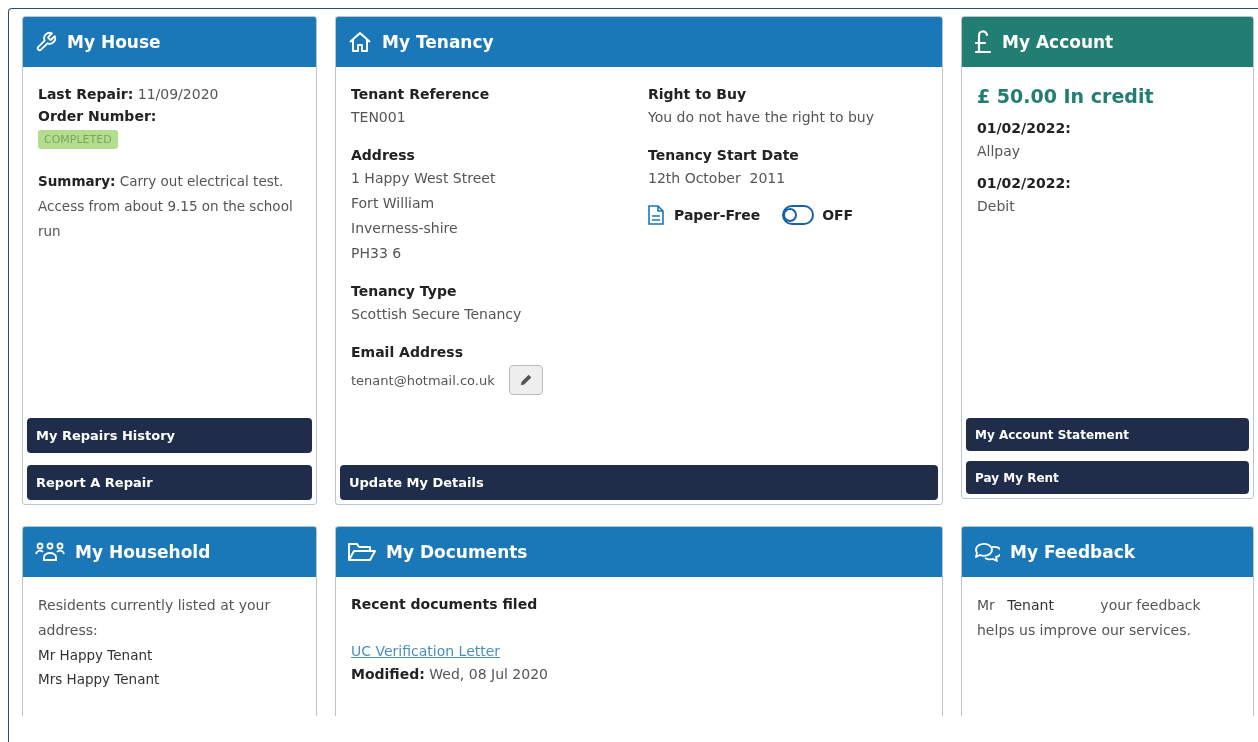  Describe the element at coordinates (1089, 618) in the screenshot. I see `feedback-text: Mr Tenant your feedback helps us improve our services.` at that location.